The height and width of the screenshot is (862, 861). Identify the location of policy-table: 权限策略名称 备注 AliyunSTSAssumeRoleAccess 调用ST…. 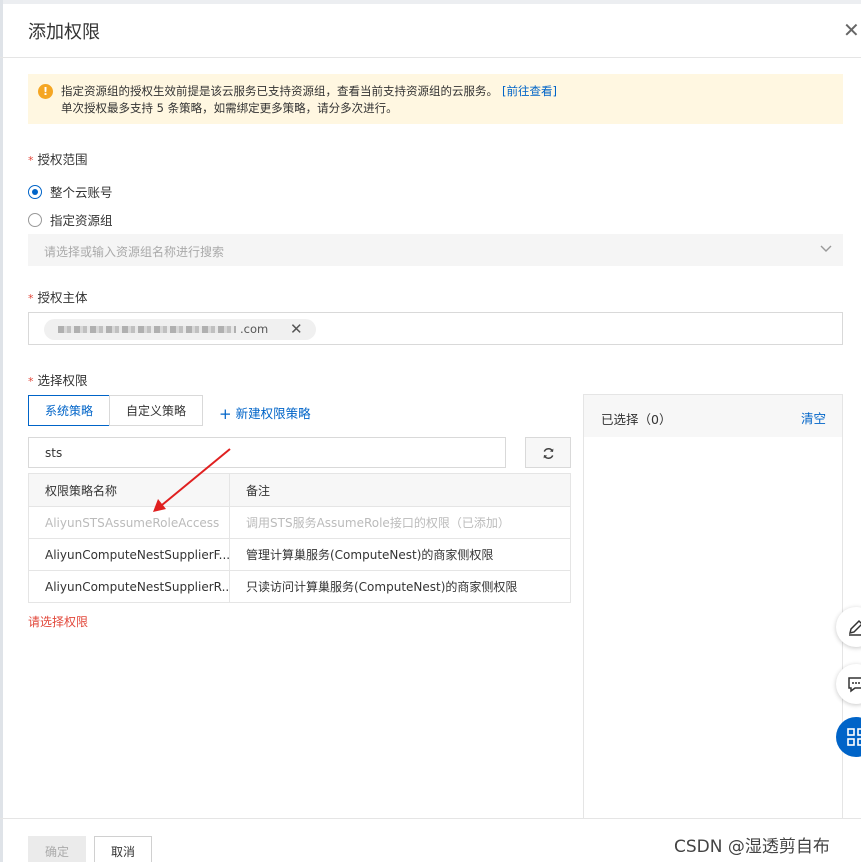
(299, 538).